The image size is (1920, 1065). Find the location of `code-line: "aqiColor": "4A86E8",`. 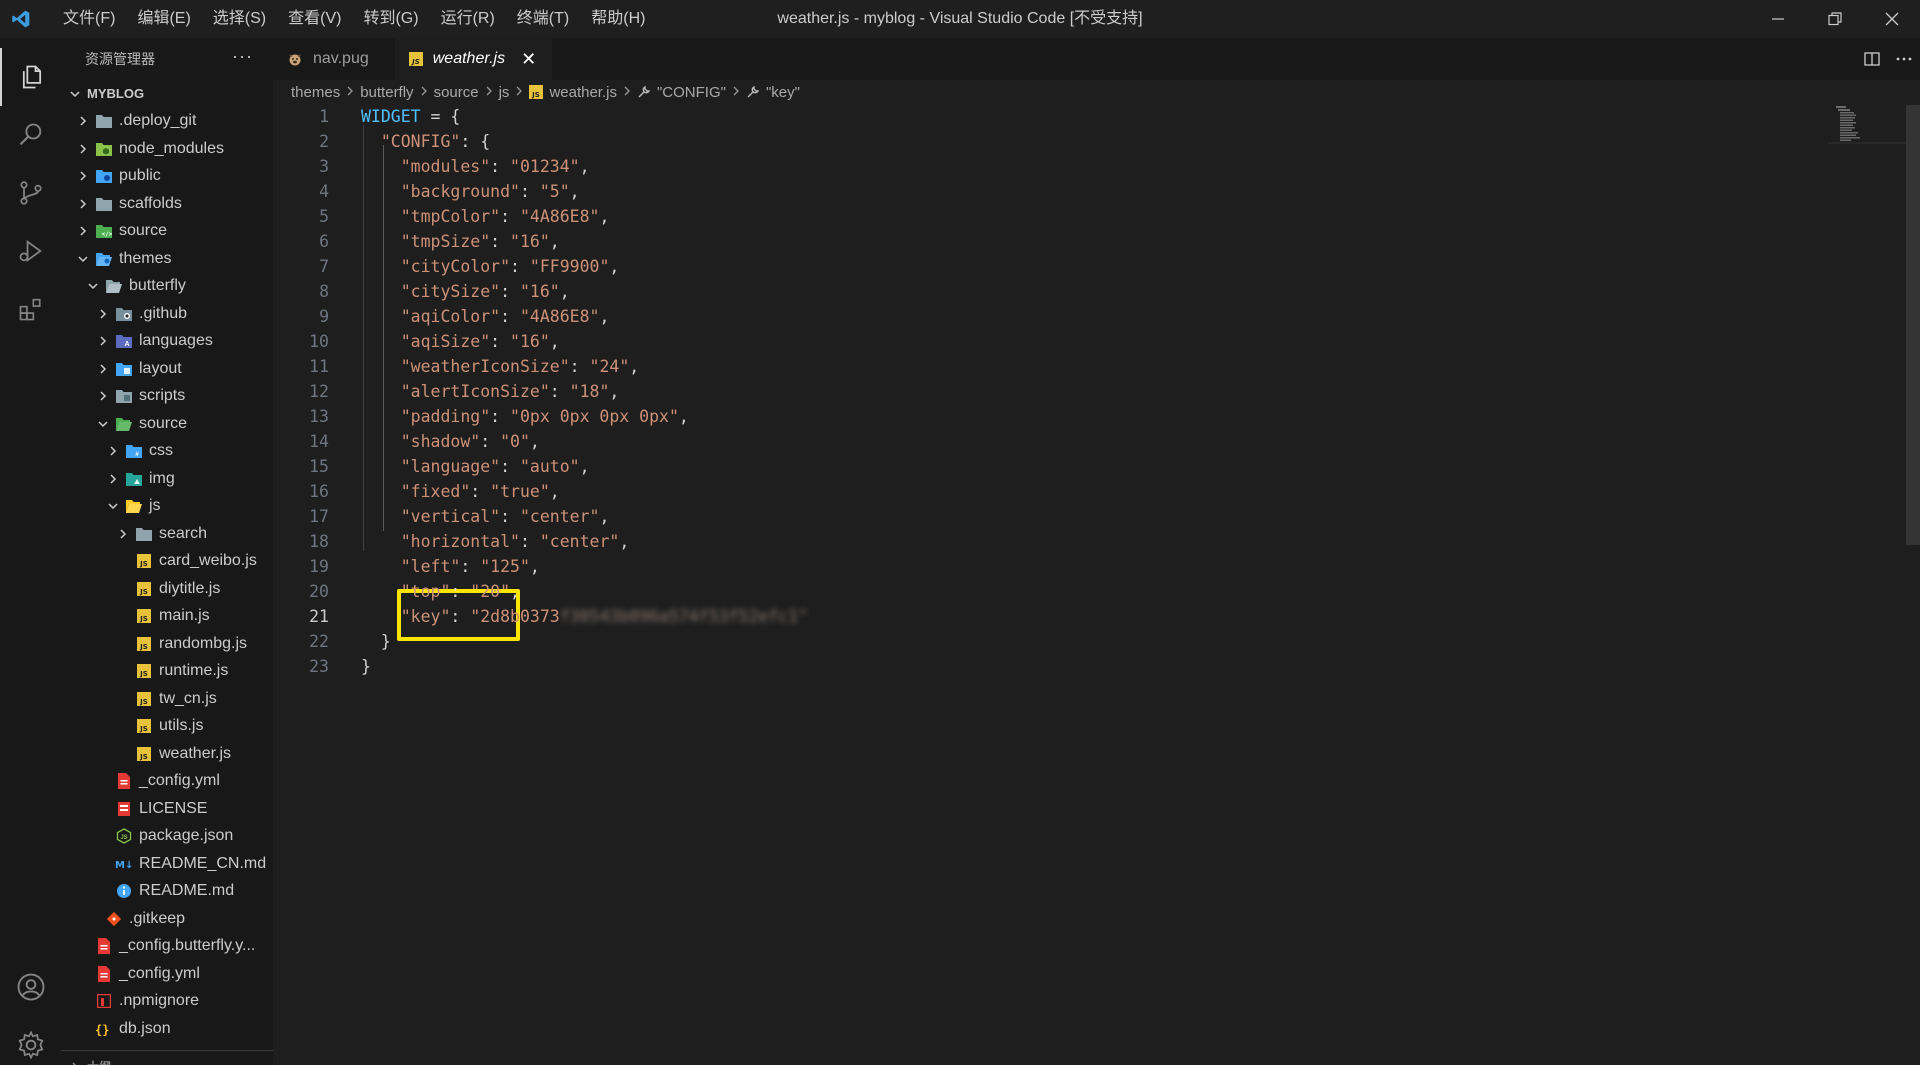

code-line: "aqiColor": "4A86E8", is located at coordinates (485, 316).